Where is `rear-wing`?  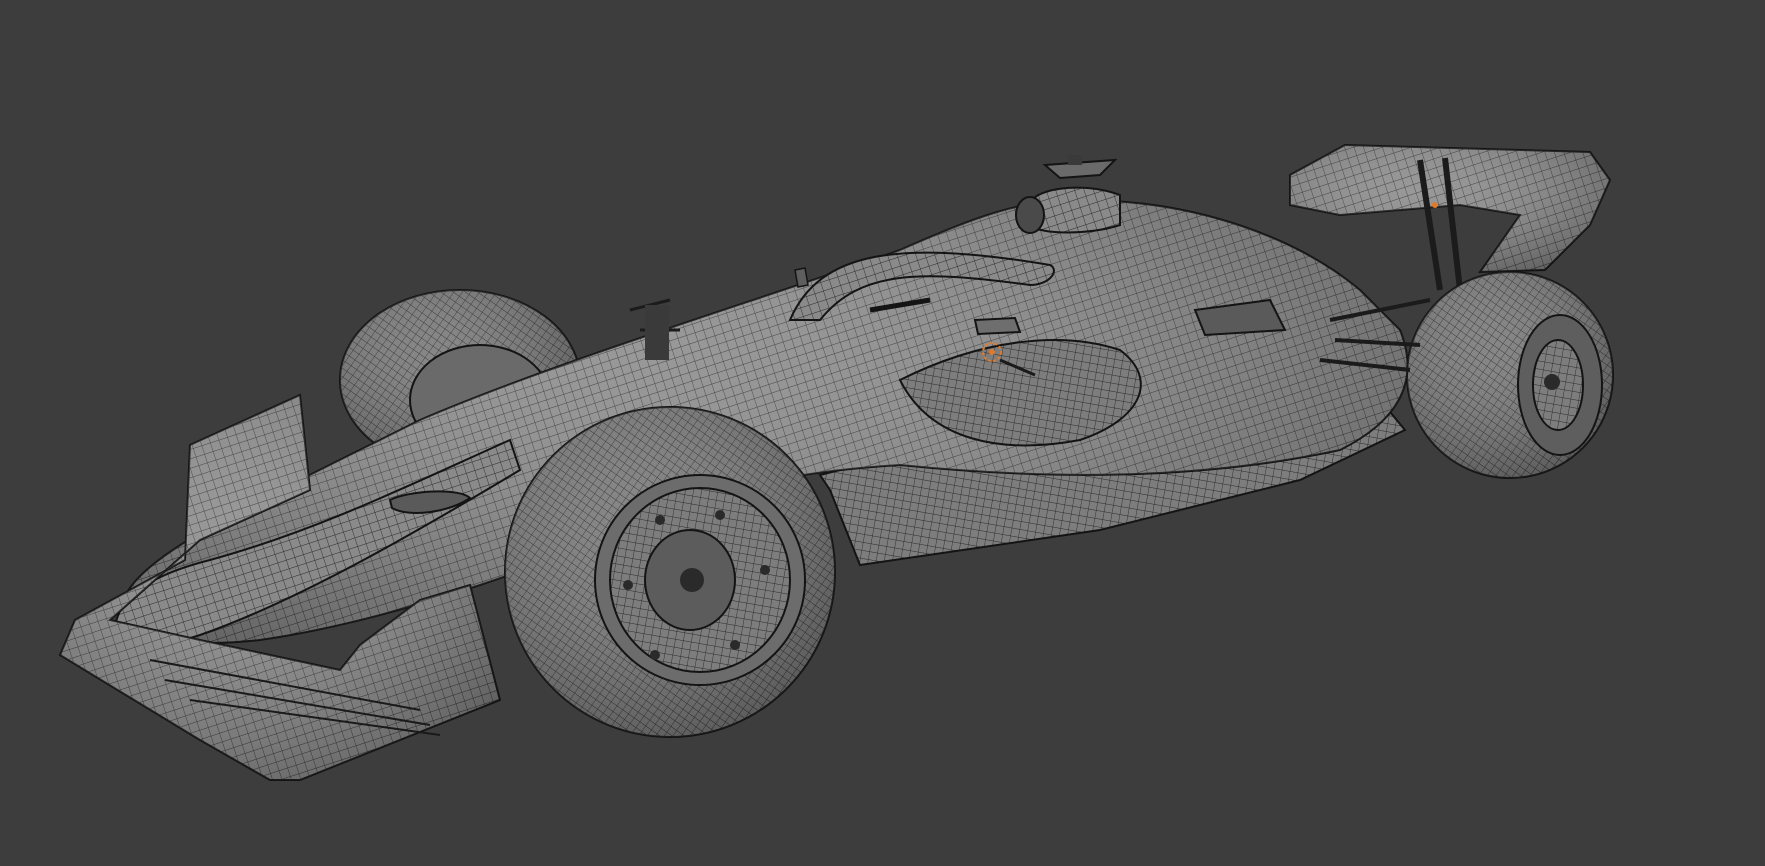 rear-wing is located at coordinates (1450, 217).